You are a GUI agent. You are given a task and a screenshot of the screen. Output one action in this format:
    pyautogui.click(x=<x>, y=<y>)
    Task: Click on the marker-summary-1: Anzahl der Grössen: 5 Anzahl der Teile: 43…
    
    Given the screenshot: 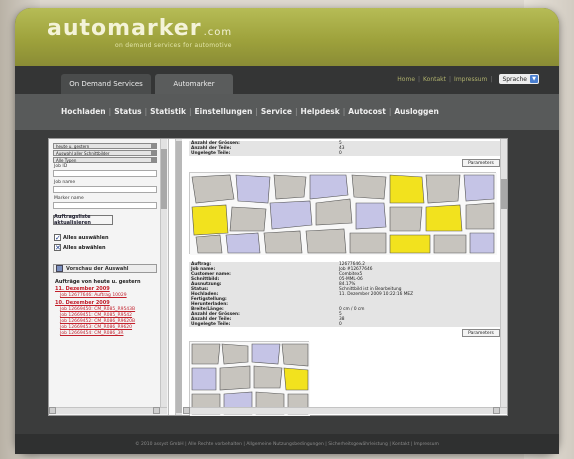 What is the action you would take?
    pyautogui.click(x=348, y=148)
    